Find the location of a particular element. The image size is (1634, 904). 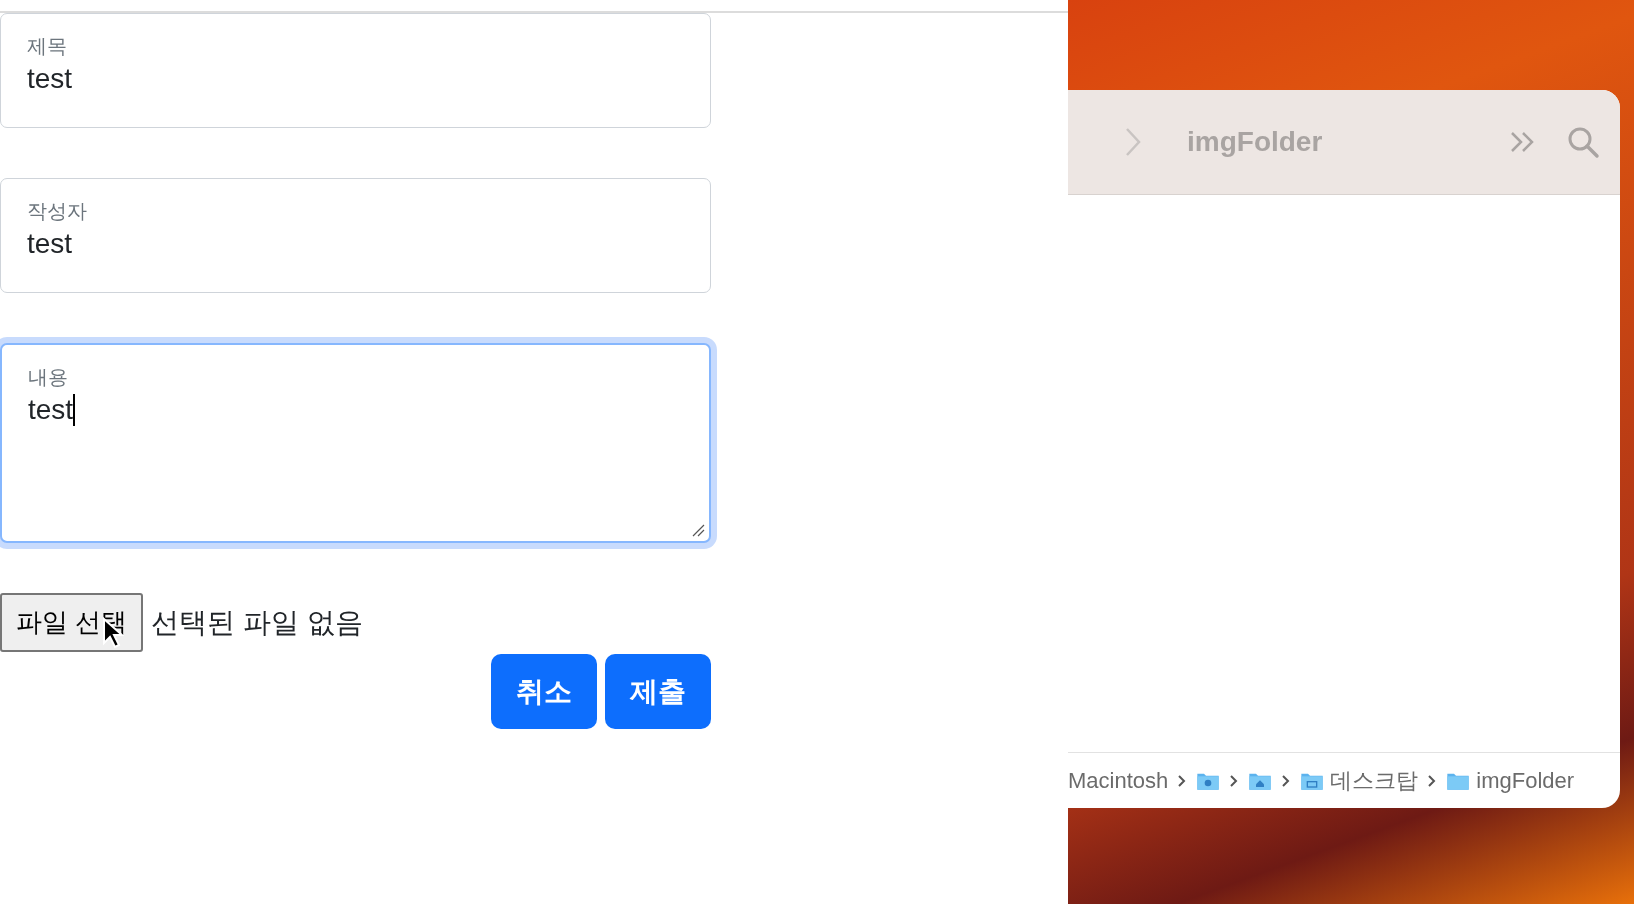

double-chevron-icon is located at coordinates (1523, 142).